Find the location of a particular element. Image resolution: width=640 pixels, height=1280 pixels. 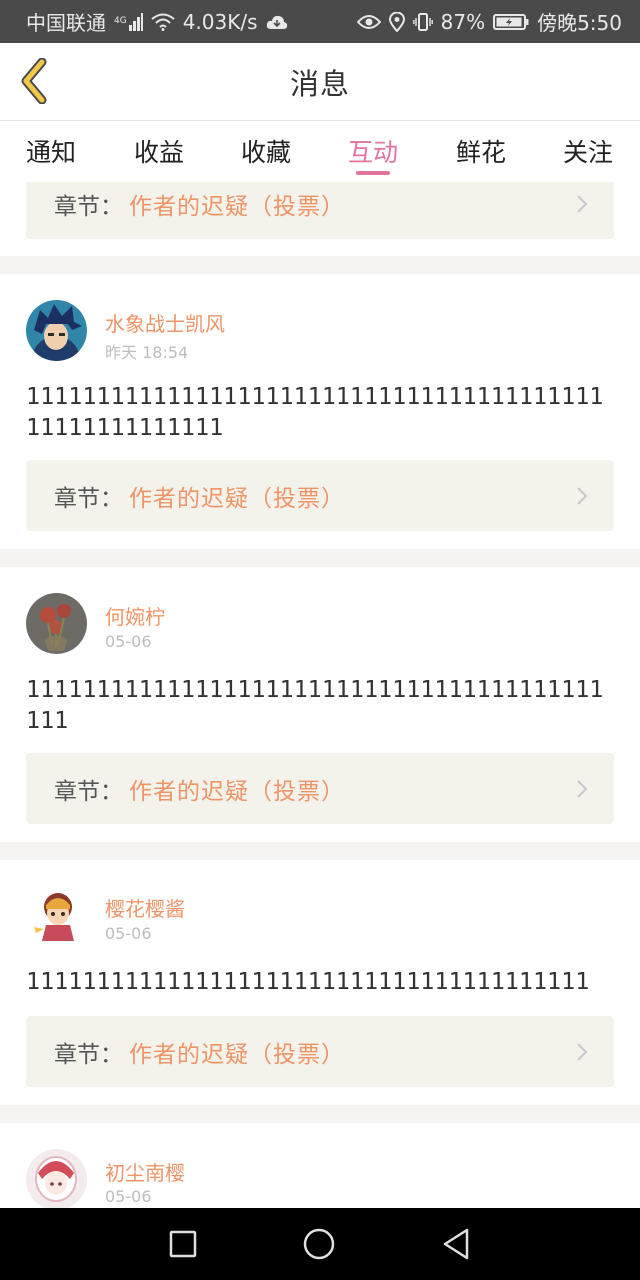

tab-interactions: 互动 is located at coordinates (373, 151).